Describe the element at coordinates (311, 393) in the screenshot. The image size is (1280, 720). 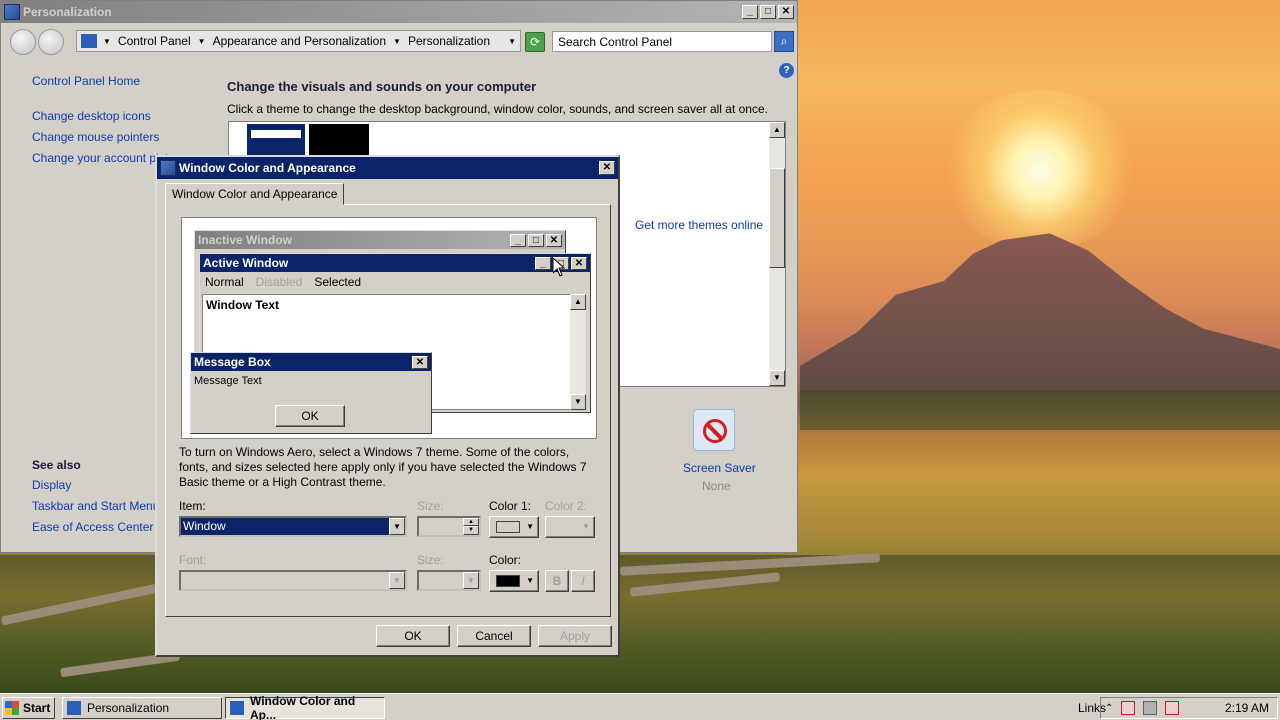
I see `preview-message-box: Message Box ✕ Message Text OK` at that location.